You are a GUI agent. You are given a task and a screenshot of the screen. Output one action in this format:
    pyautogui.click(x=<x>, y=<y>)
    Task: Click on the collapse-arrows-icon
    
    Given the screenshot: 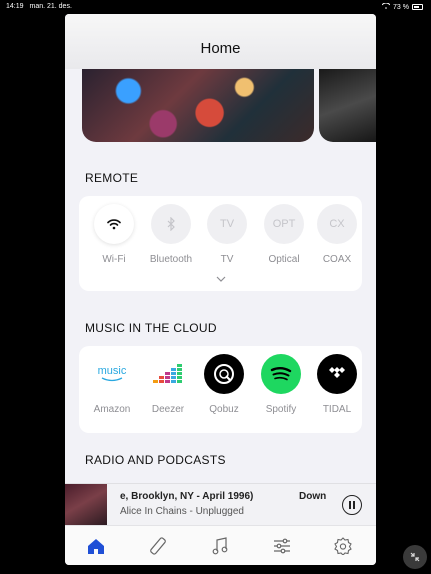 What is the action you would take?
    pyautogui.click(x=415, y=557)
    